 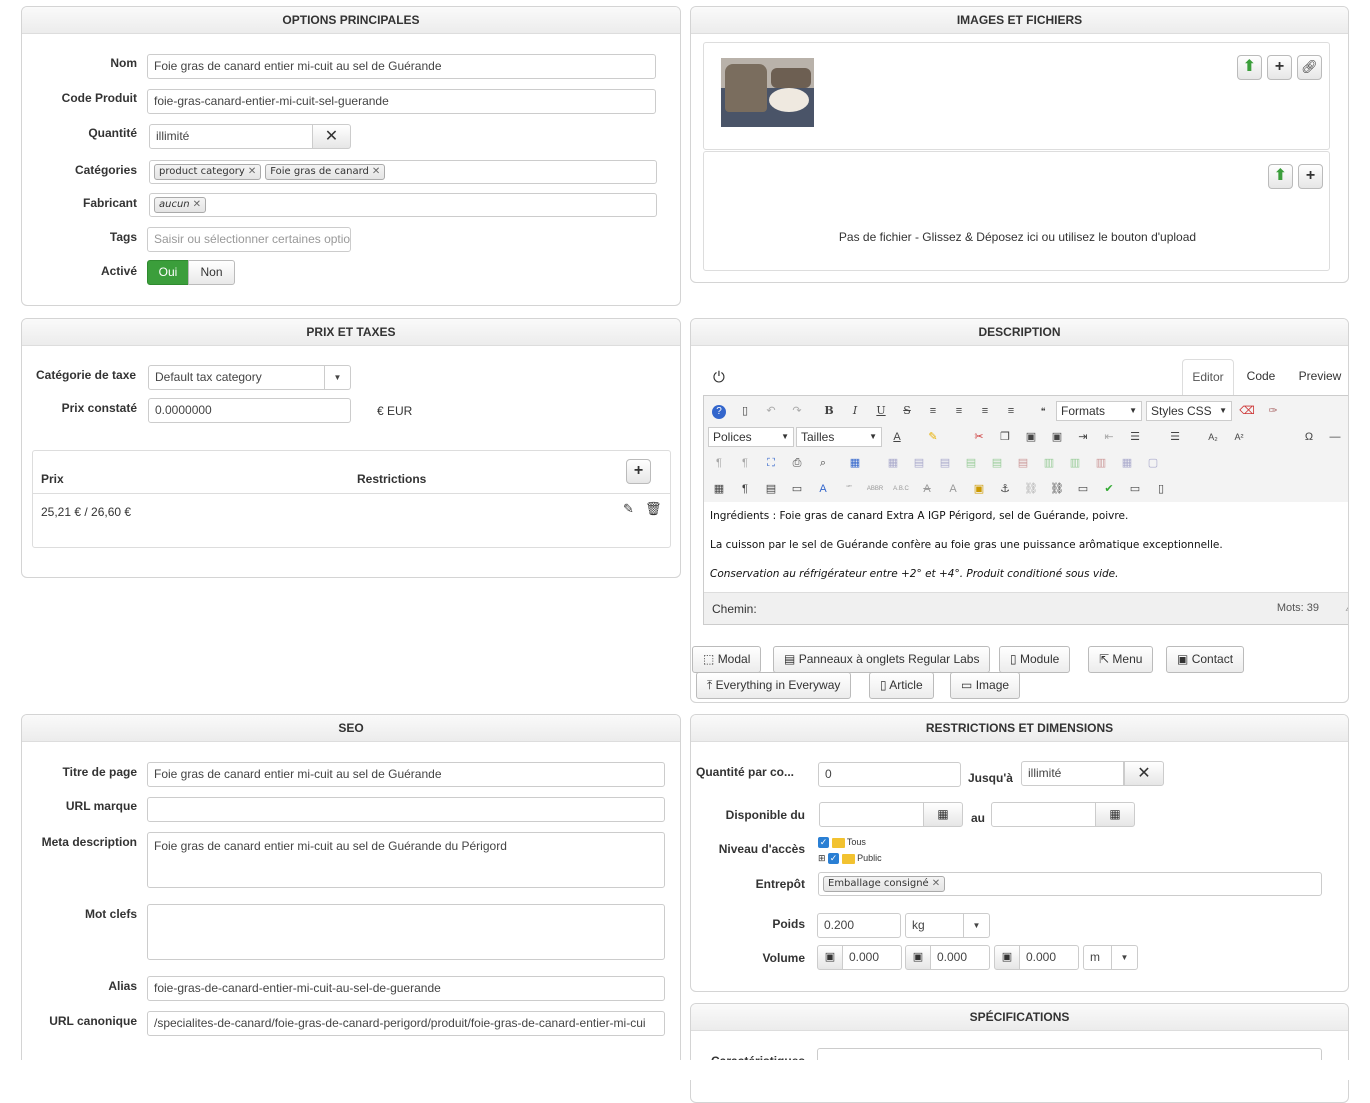 I want to click on copy-icon: ❐, so click(x=1005, y=437).